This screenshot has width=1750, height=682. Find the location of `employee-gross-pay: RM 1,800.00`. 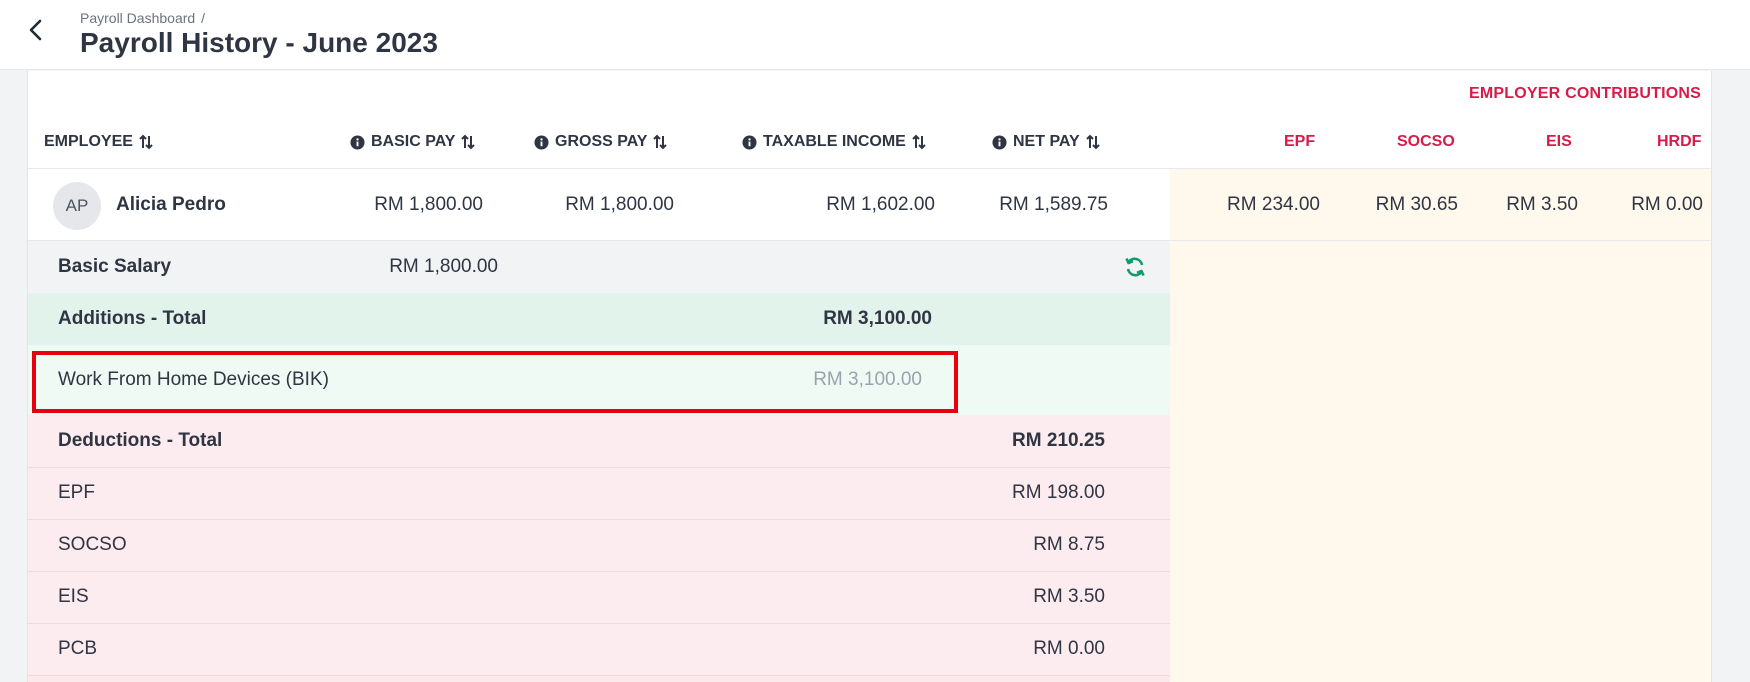

employee-gross-pay: RM 1,800.00 is located at coordinates (619, 204).